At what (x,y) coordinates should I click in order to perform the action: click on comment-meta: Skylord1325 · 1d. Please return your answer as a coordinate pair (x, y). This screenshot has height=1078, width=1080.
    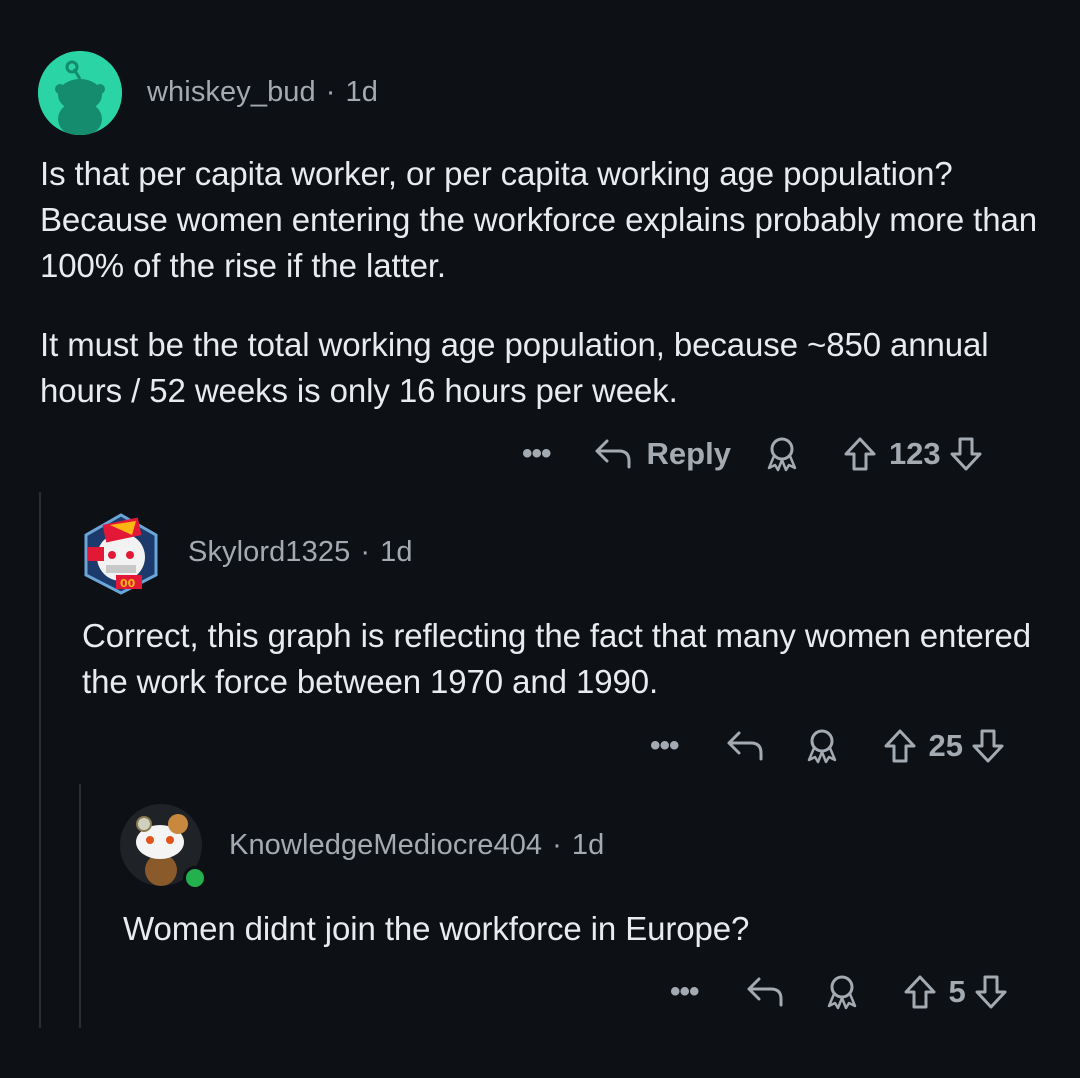
    Looking at the image, I should click on (300, 552).